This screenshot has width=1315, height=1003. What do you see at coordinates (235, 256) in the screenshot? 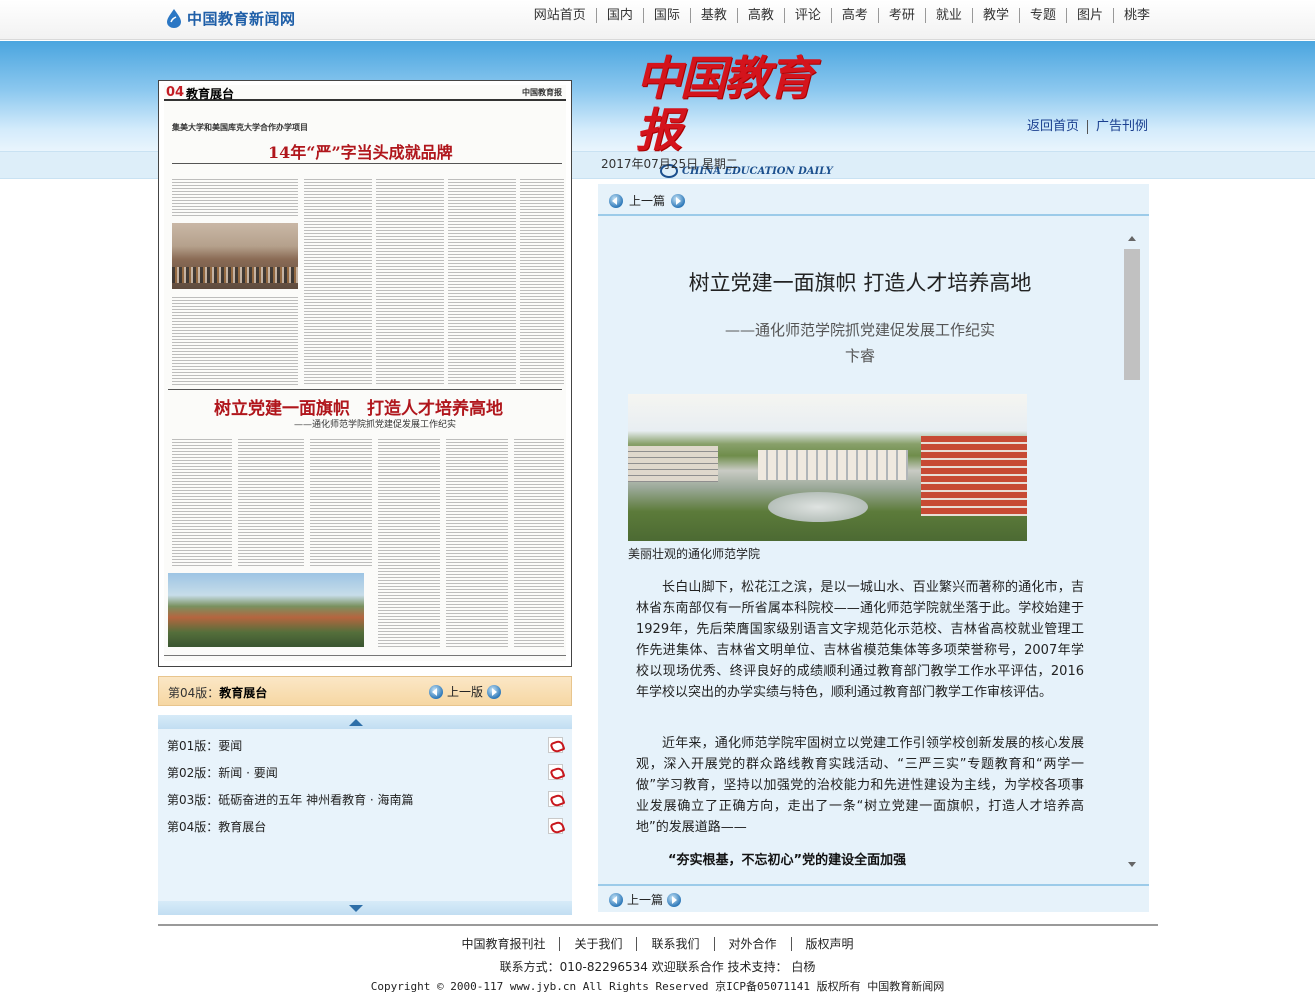
I see `thumbnail-photo-group` at bounding box center [235, 256].